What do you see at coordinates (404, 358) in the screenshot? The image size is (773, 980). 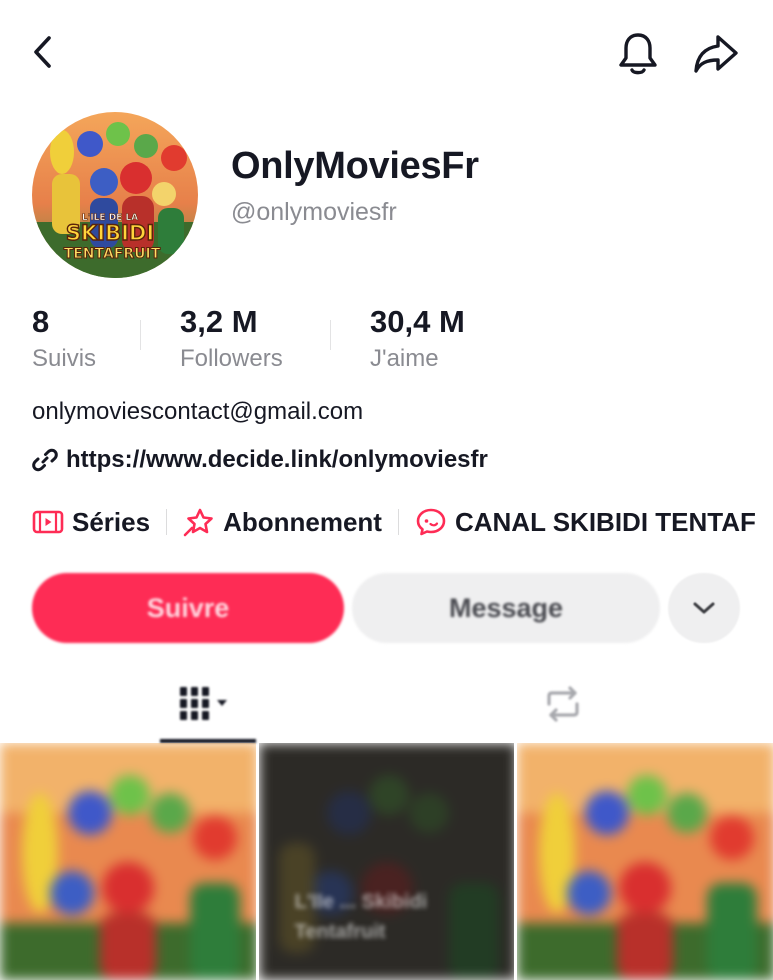 I see `stat-likes-label: J'aime` at bounding box center [404, 358].